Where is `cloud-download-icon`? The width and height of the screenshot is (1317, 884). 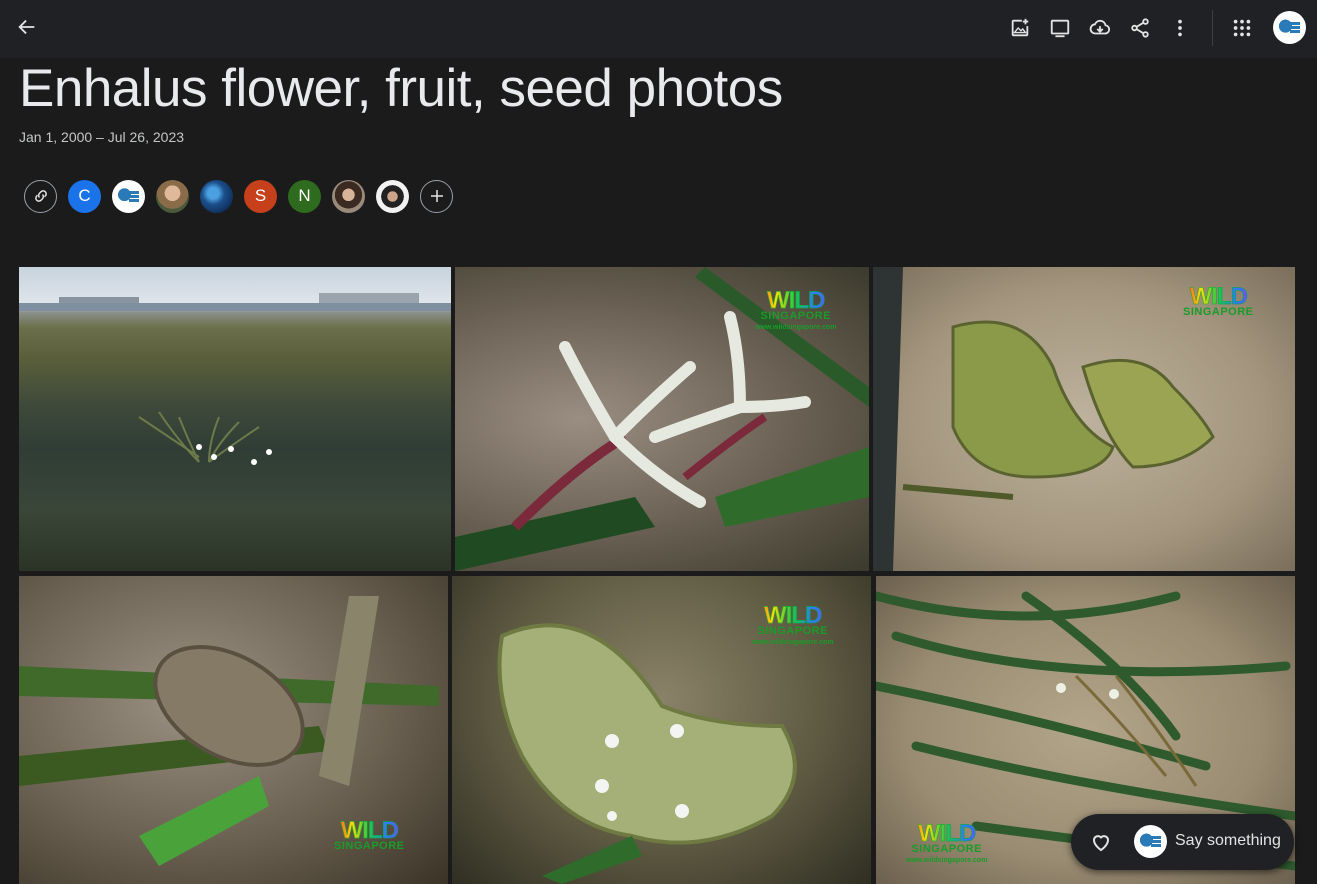
cloud-download-icon is located at coordinates (1100, 27).